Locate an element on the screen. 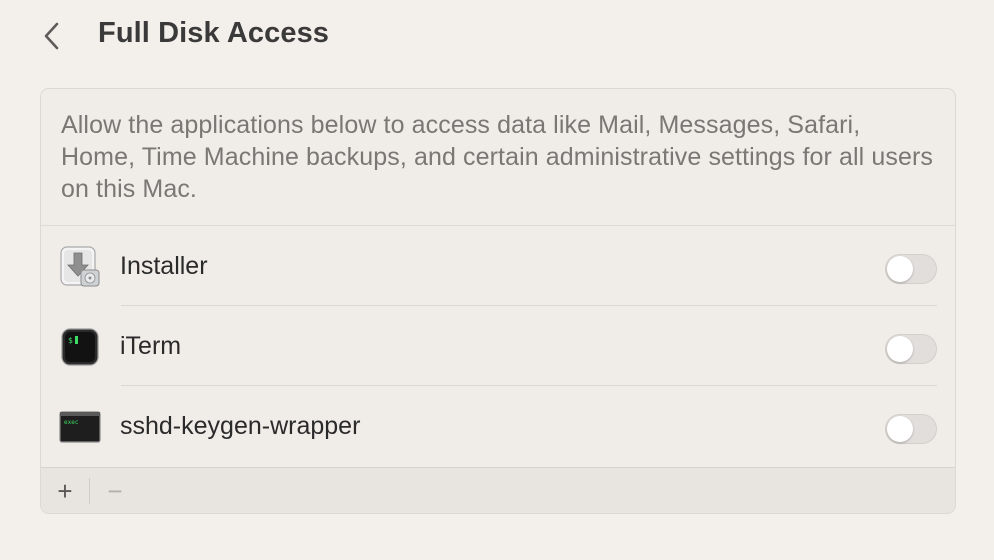 Image resolution: width=994 pixels, height=560 pixels. sshd-keygen-wrapper-toggle is located at coordinates (911, 429).